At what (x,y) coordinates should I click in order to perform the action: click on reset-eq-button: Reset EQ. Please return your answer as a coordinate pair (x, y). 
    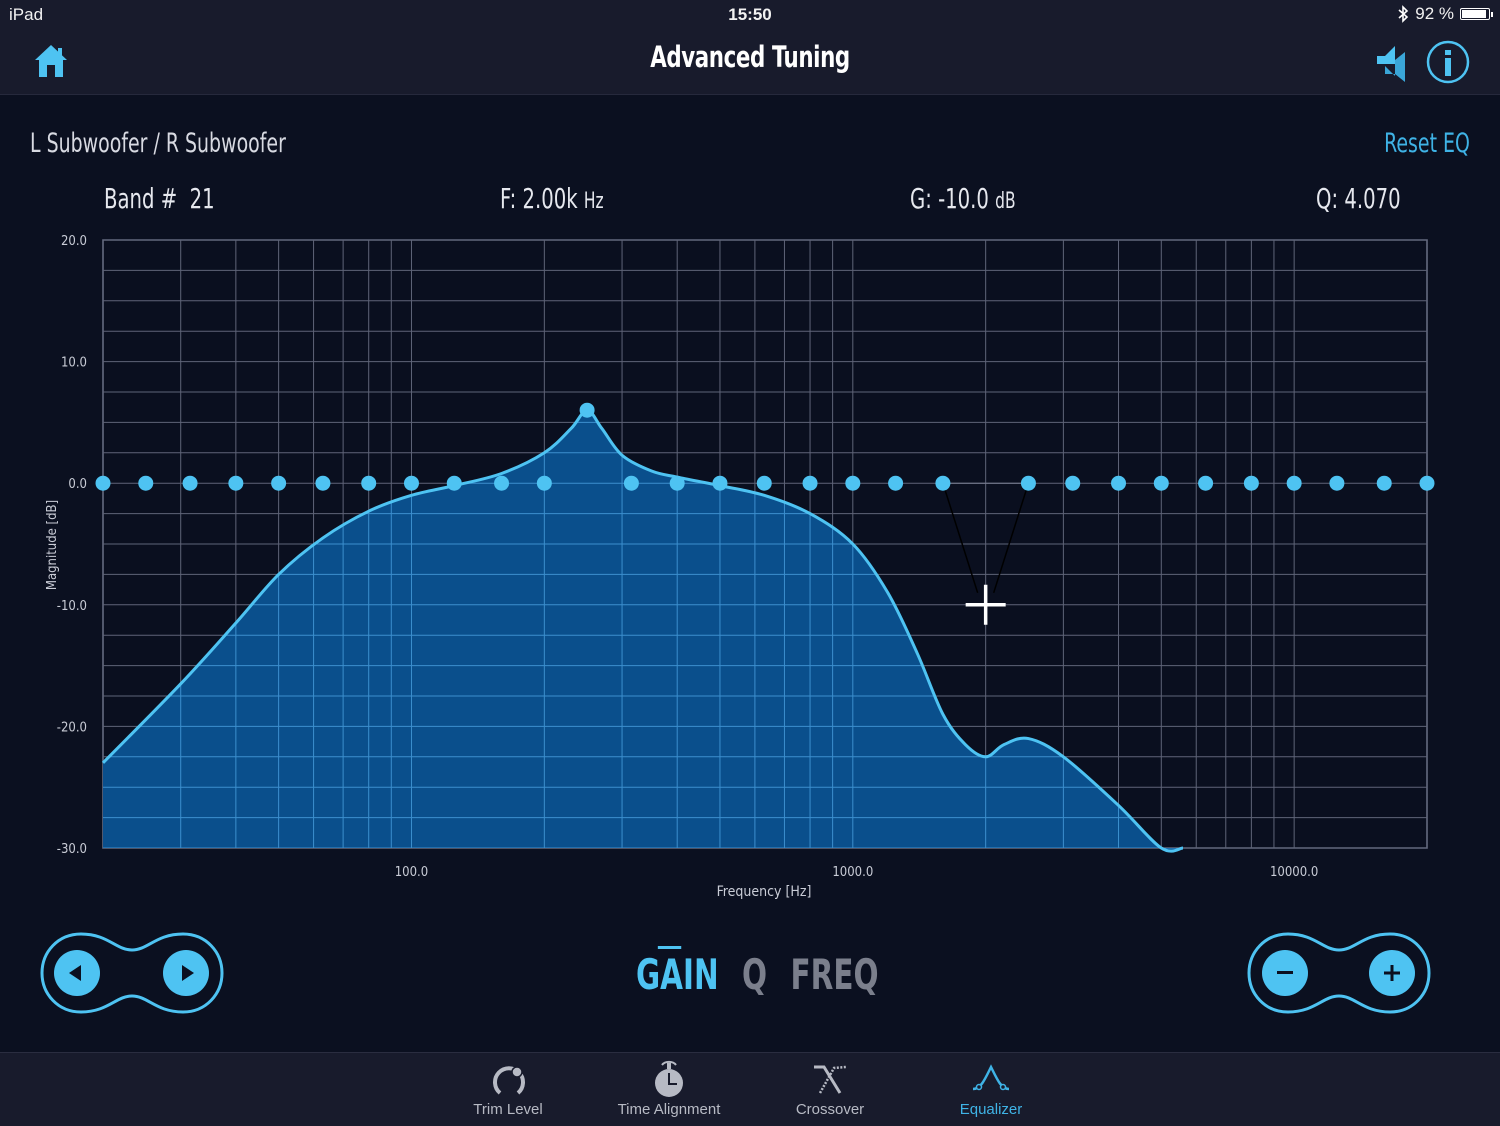
    Looking at the image, I should click on (1427, 143).